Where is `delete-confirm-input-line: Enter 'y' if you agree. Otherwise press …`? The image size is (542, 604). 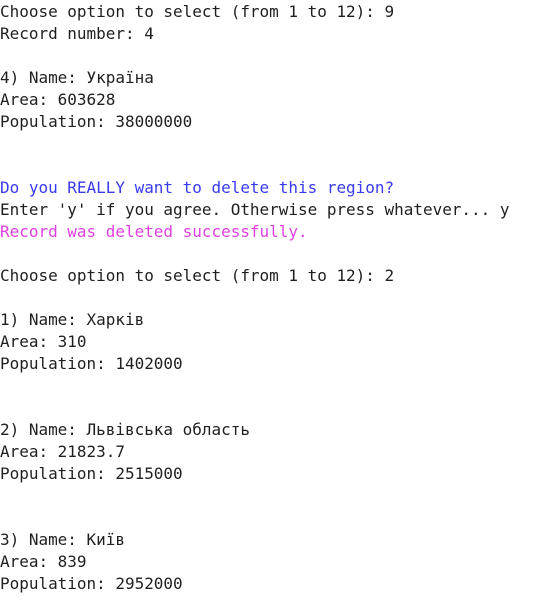
delete-confirm-input-line: Enter 'y' if you agree. Otherwise press … is located at coordinates (255, 209).